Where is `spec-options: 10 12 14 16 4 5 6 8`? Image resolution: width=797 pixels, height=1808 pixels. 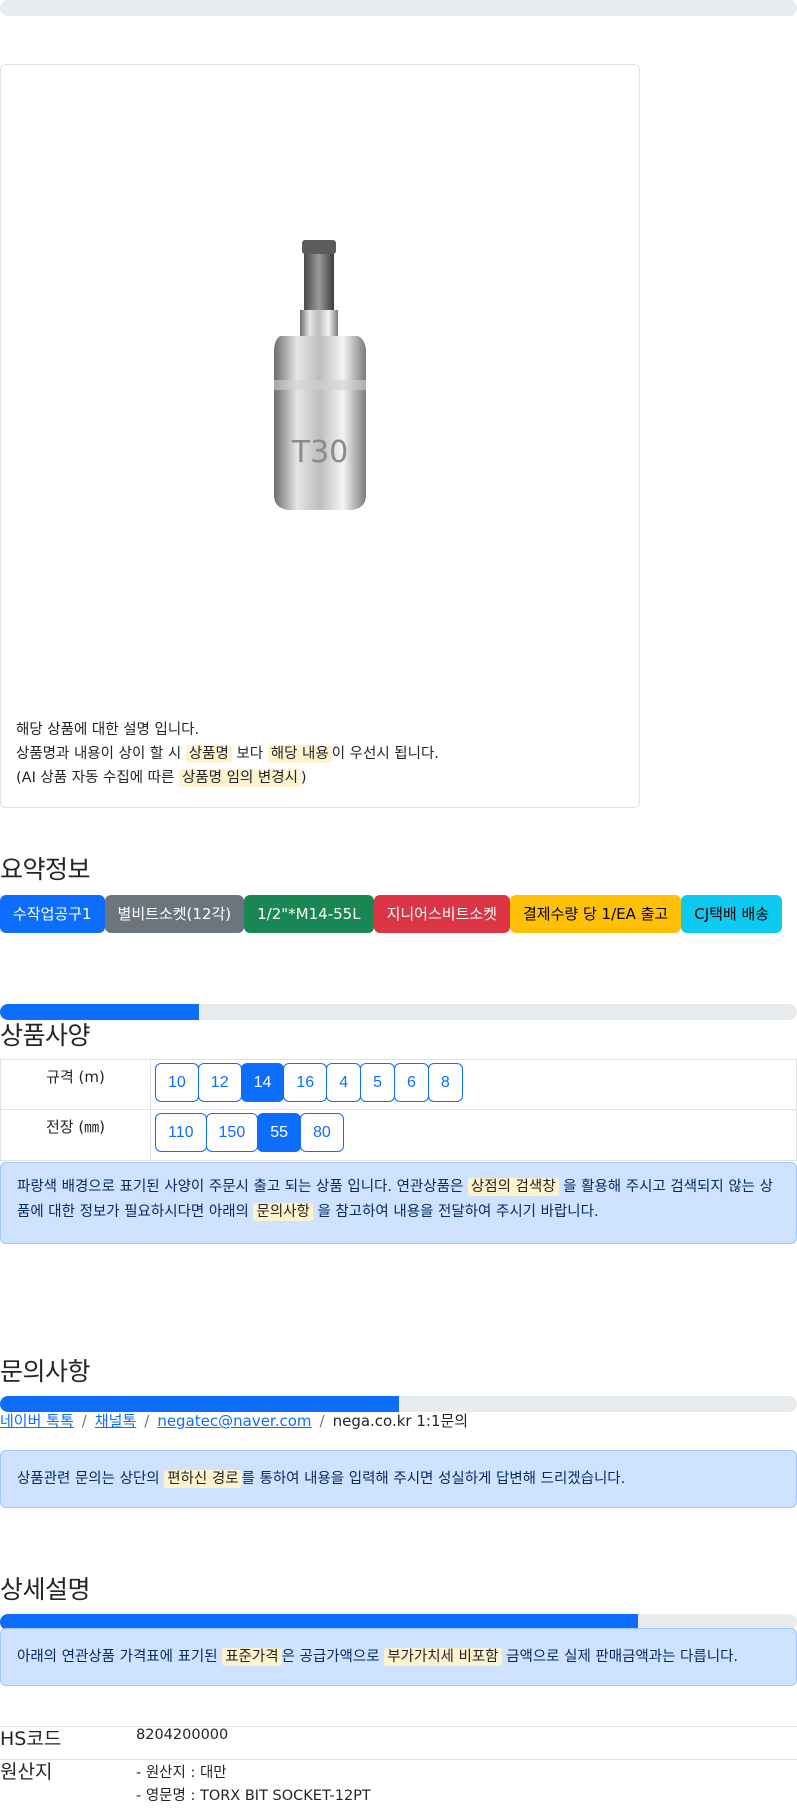
spec-options: 10 12 14 16 4 5 6 8 is located at coordinates (474, 1084).